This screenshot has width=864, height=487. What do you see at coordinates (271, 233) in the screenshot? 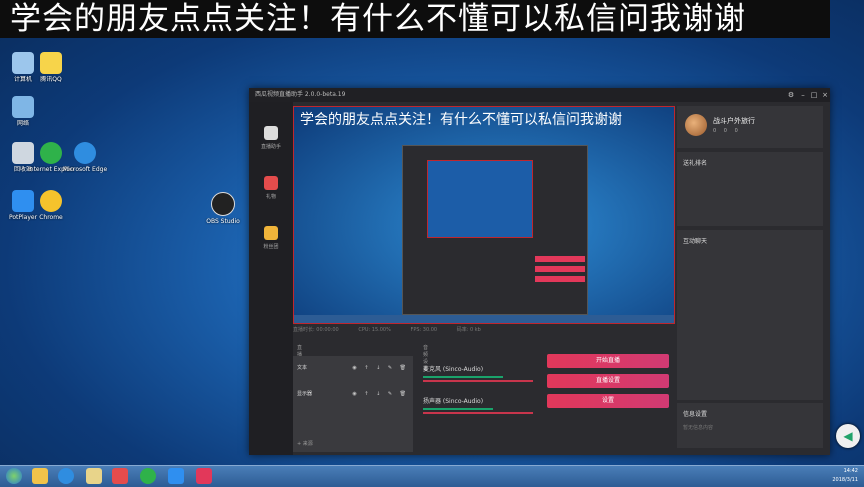
I see `crown-icon` at bounding box center [271, 233].